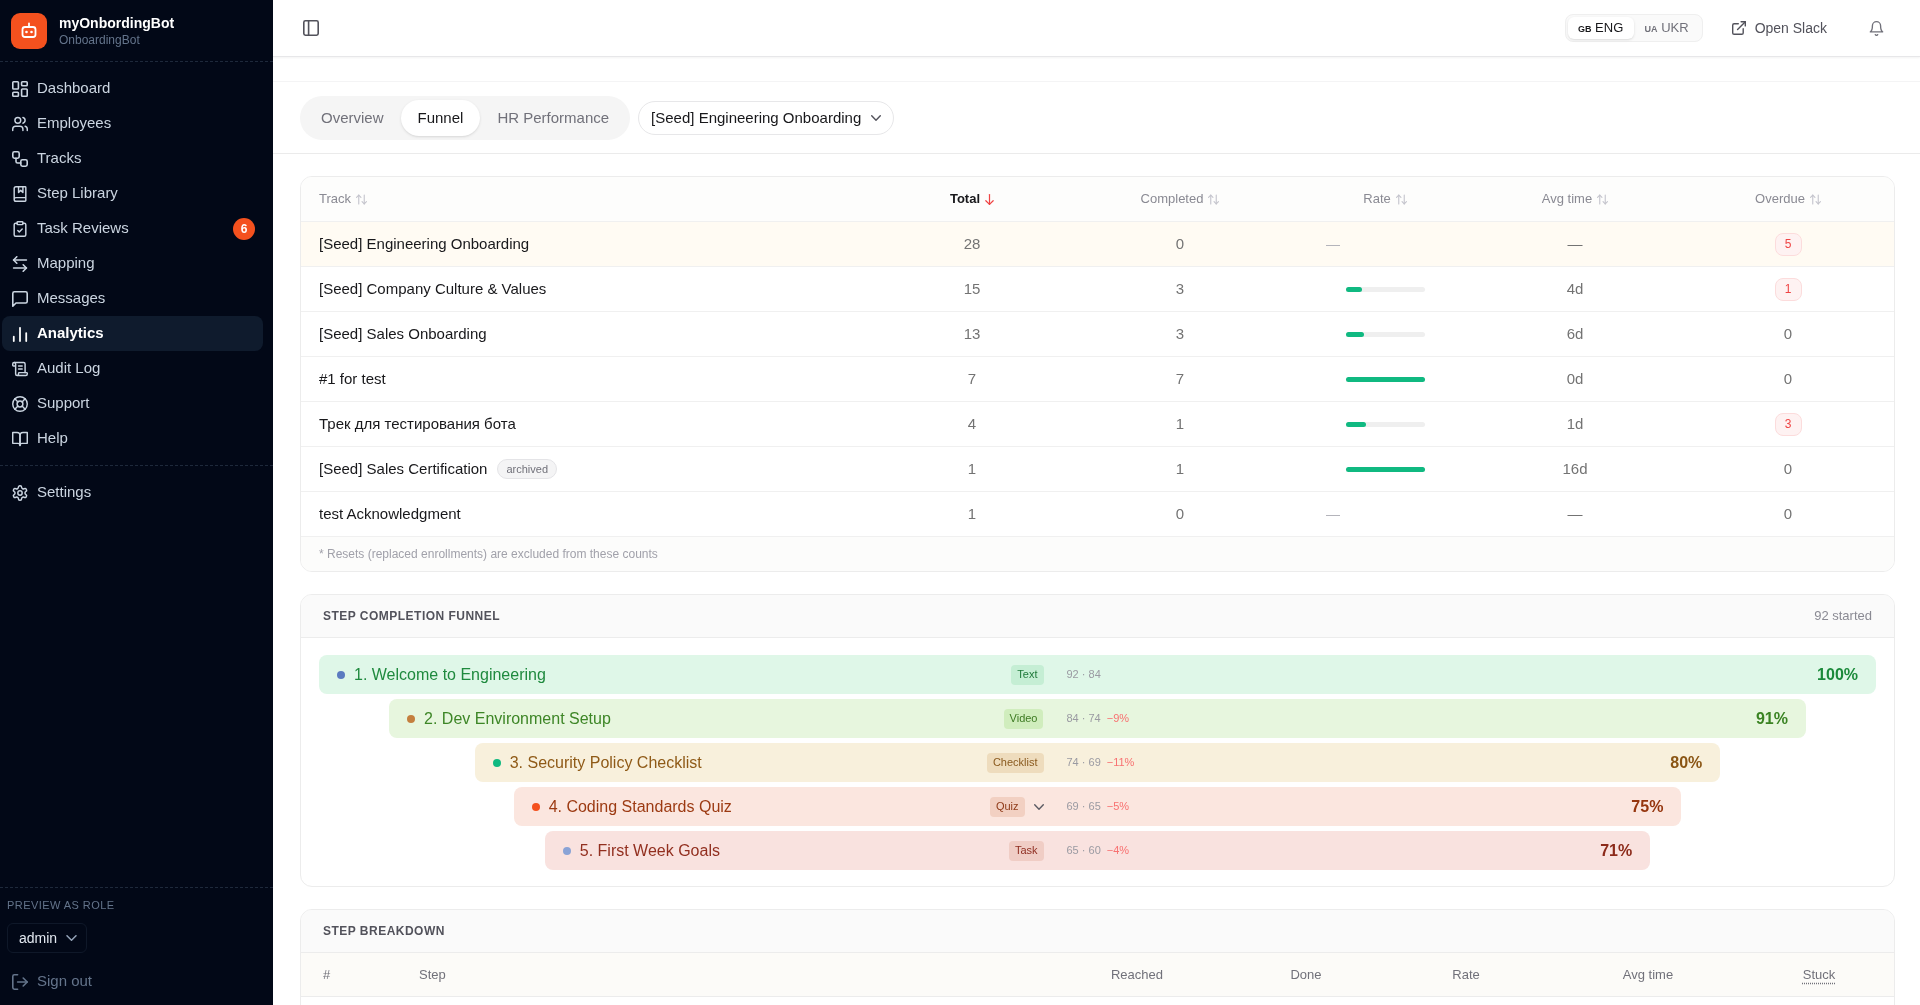  What do you see at coordinates (433, 288) in the screenshot?
I see `track-name: [Seed] Company Culture & Values` at bounding box center [433, 288].